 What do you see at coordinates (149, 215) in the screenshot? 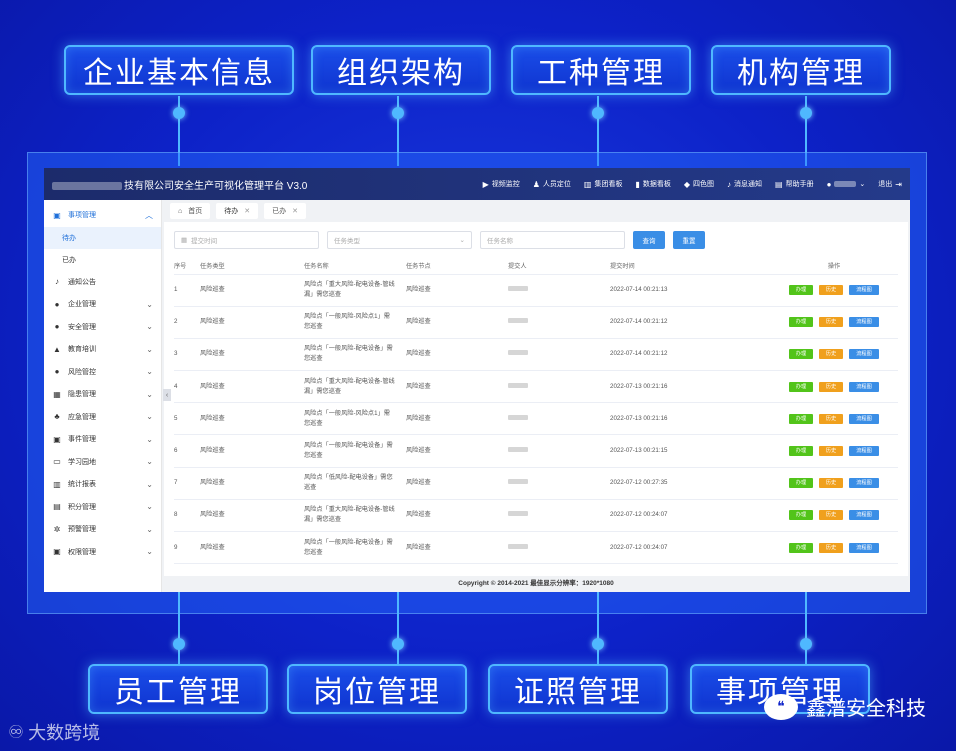
I see `chevron-up-icon: ︿` at bounding box center [149, 215].